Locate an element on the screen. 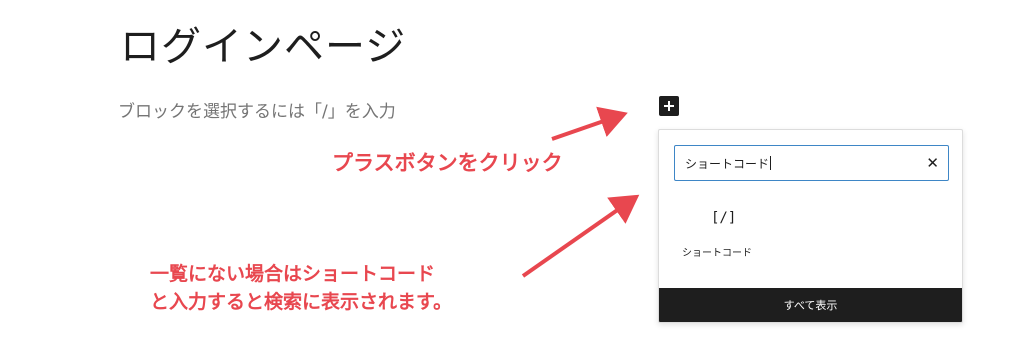  annotation-plus-button: プラスボタンをクリック is located at coordinates (447, 163).